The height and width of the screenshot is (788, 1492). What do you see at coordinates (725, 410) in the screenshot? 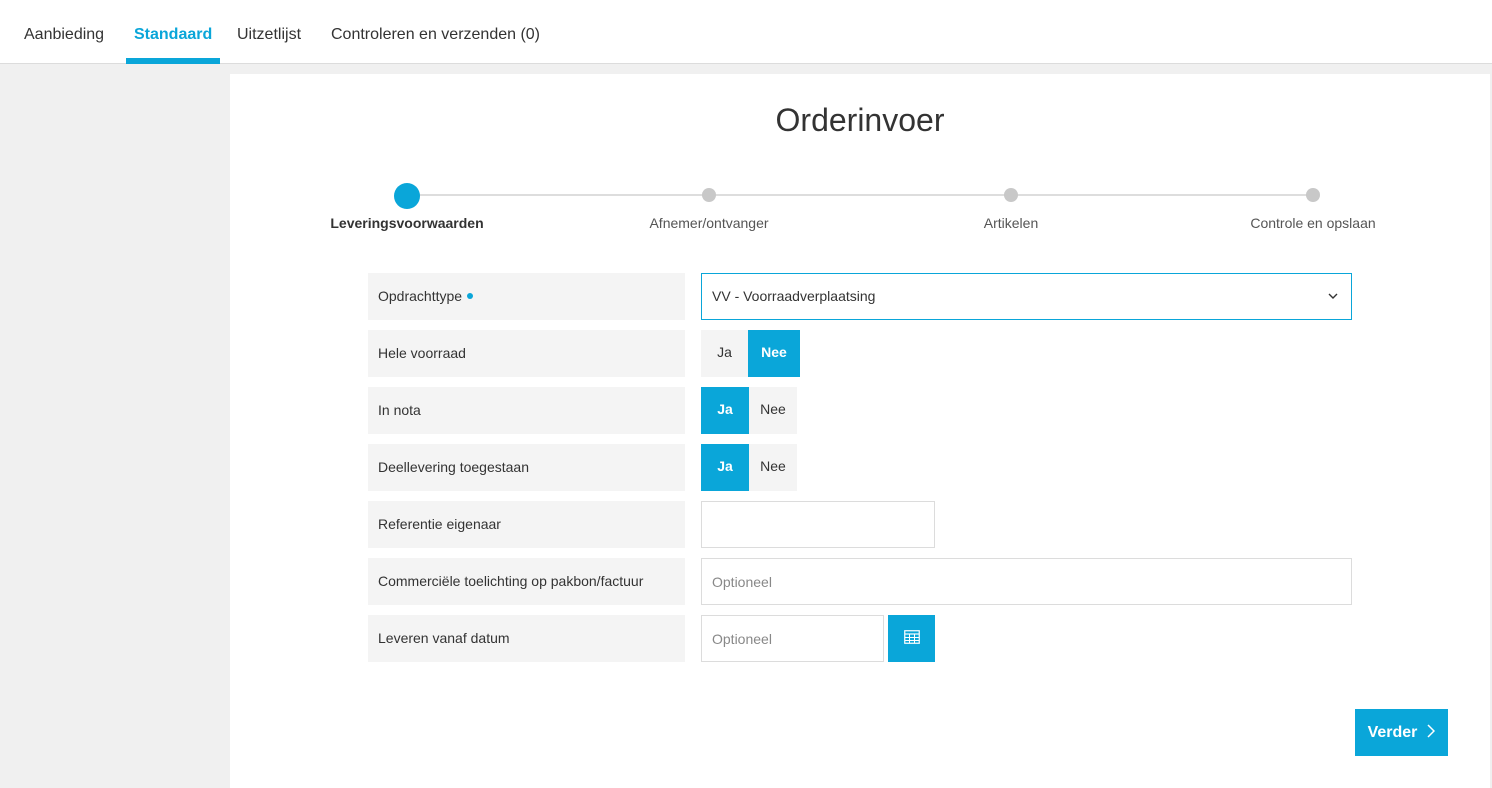
I see `in-nota-ja-option: Ja` at bounding box center [725, 410].